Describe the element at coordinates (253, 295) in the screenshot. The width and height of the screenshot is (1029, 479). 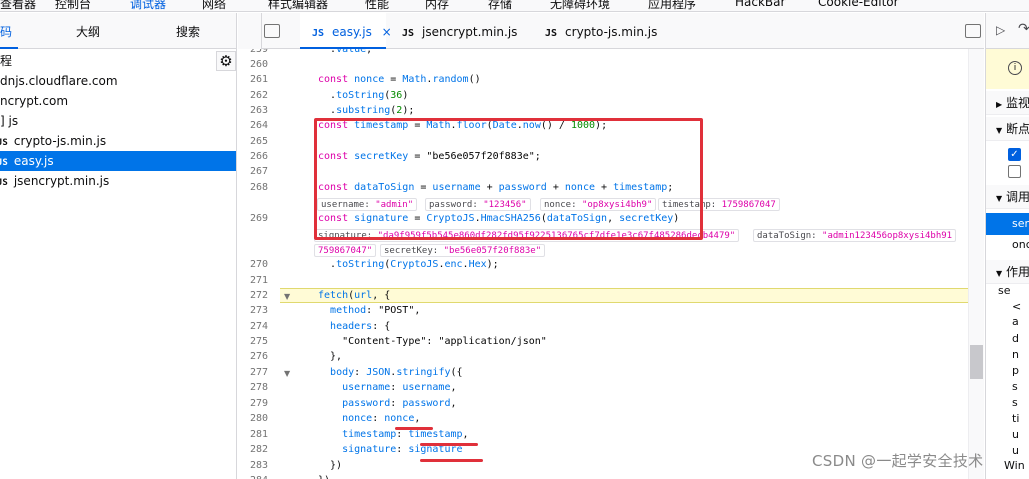
I see `line-number: 272` at that location.